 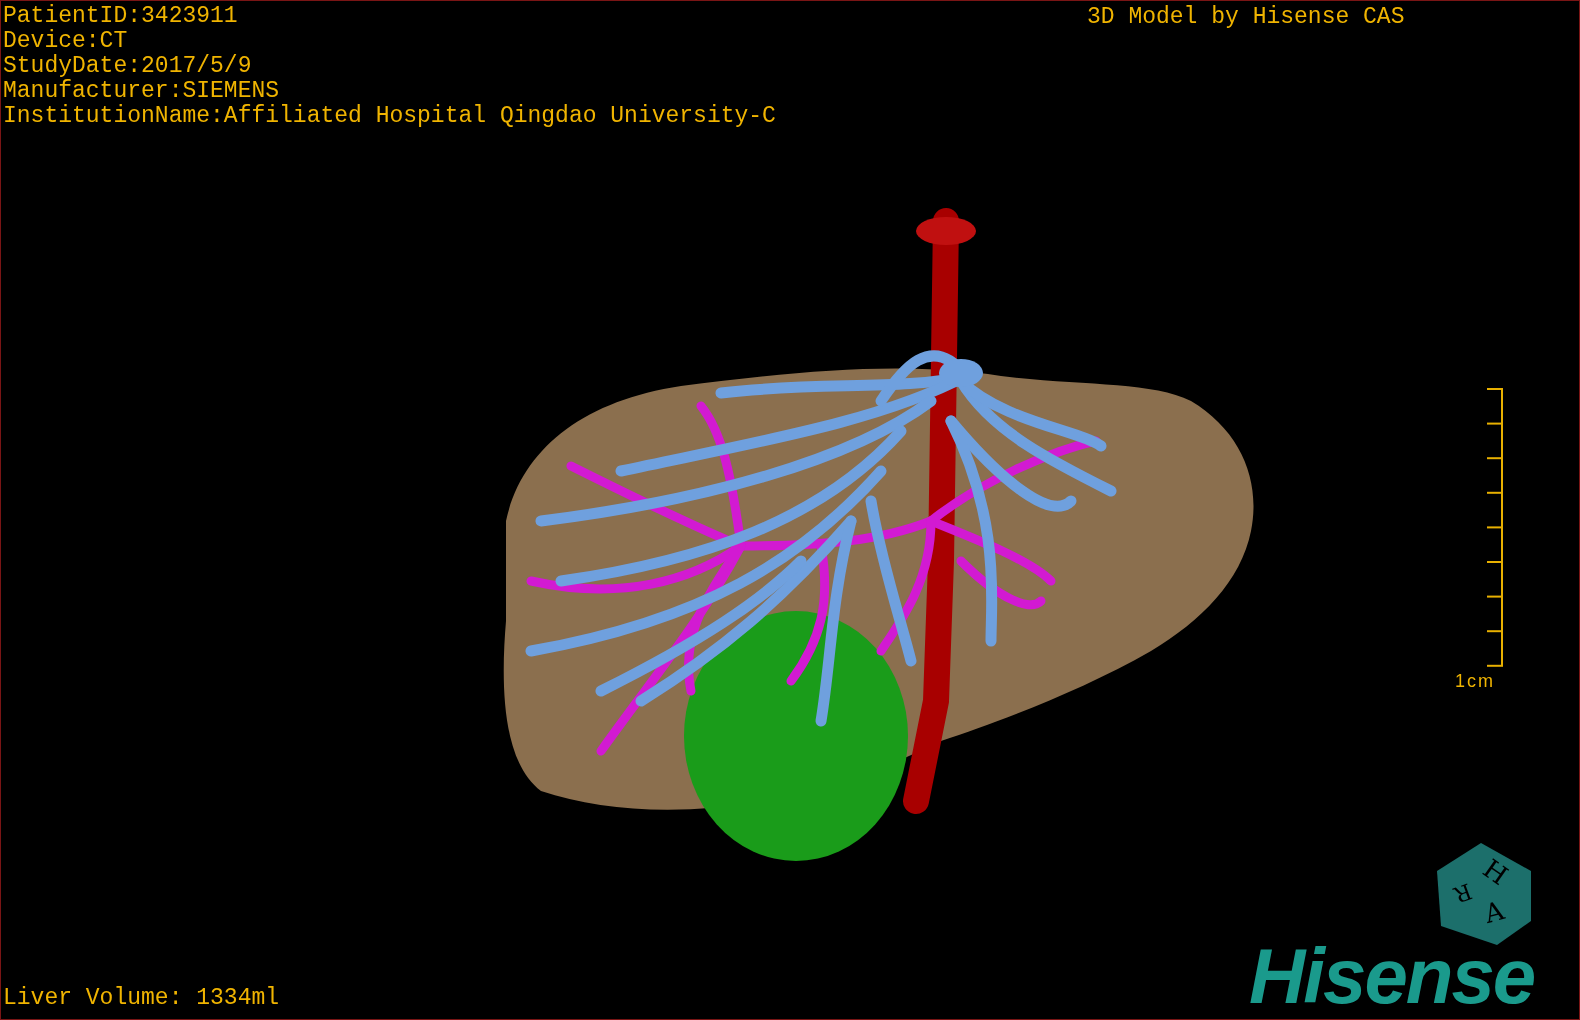 I want to click on viewer-title: 3D Model by Hisense CAS, so click(x=1246, y=17).